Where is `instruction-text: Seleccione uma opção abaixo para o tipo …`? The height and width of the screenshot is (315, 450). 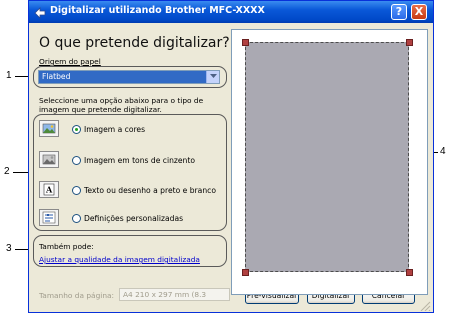 instruction-text: Seleccione uma opção abaixo para o tipo … is located at coordinates (121, 105).